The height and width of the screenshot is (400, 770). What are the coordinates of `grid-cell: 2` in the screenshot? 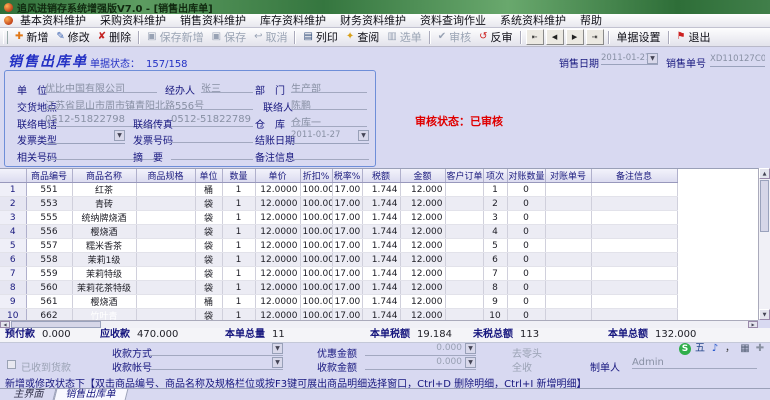 It's located at (495, 203).